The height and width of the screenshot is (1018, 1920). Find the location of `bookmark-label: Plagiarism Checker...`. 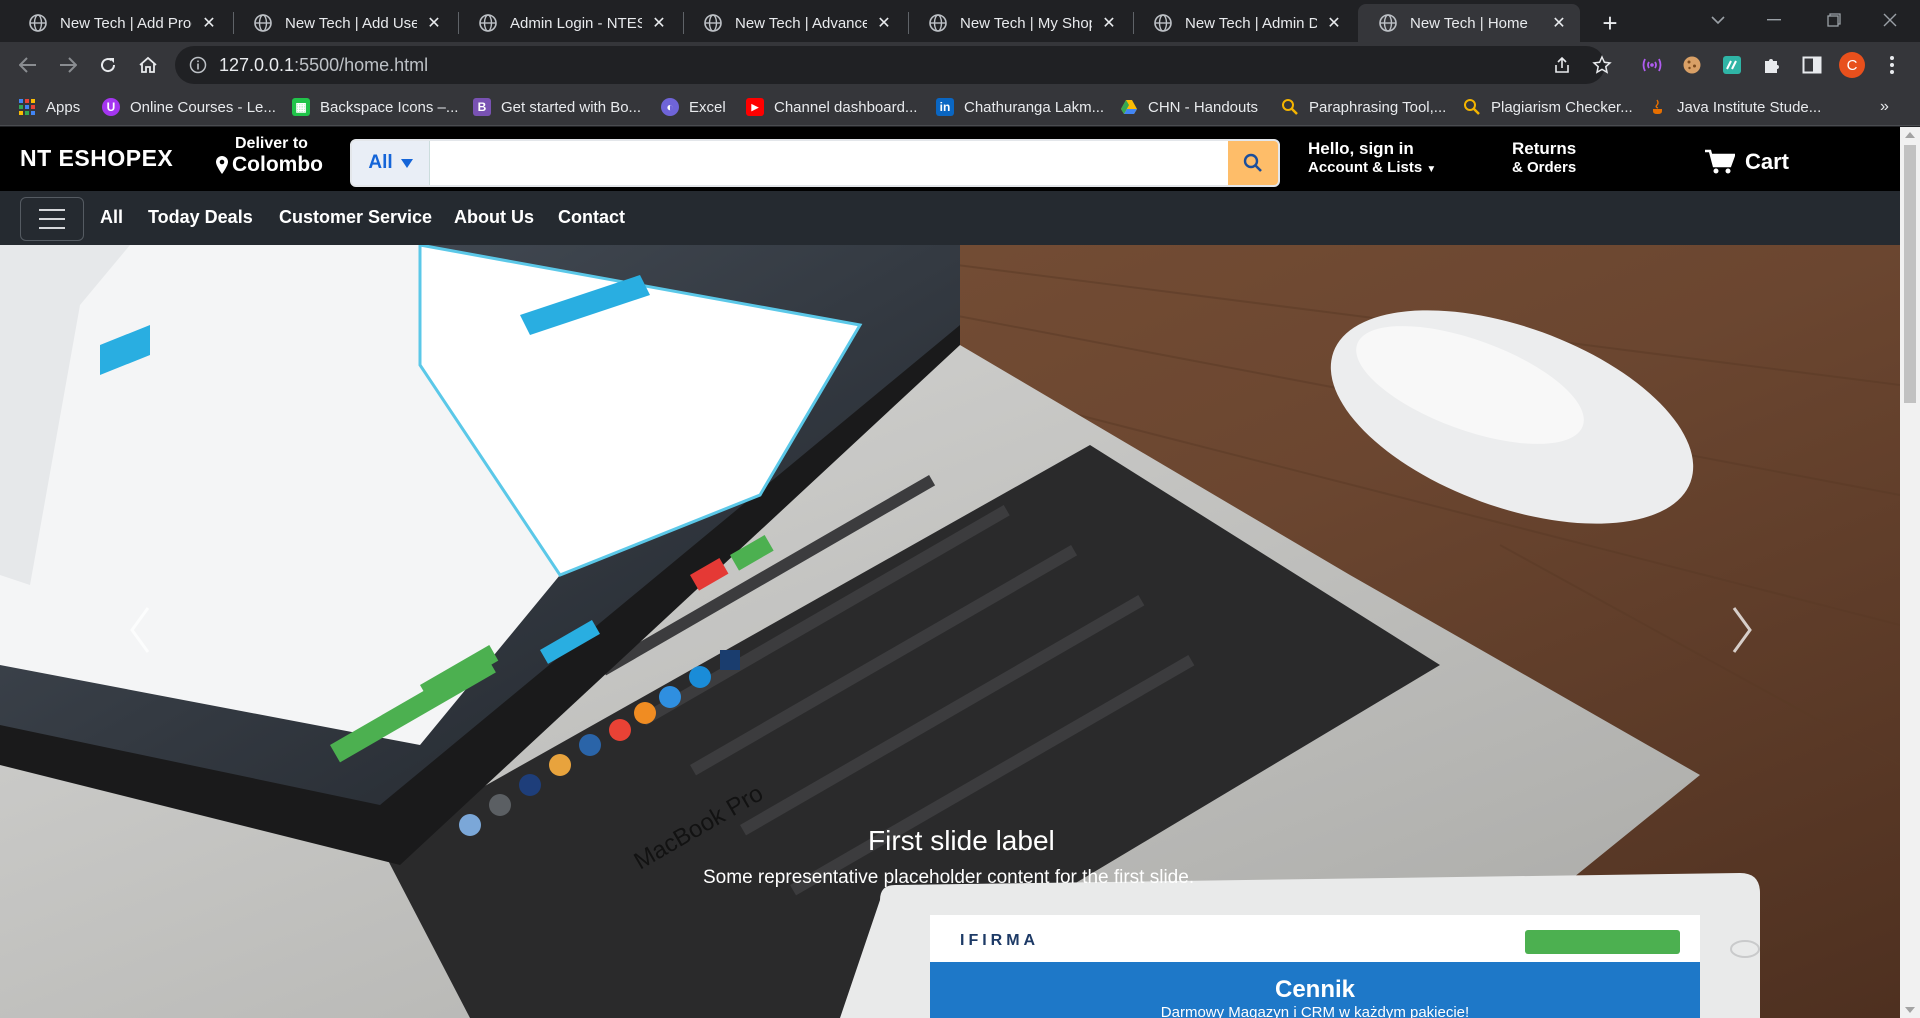

bookmark-label: Plagiarism Checker... is located at coordinates (1562, 107).